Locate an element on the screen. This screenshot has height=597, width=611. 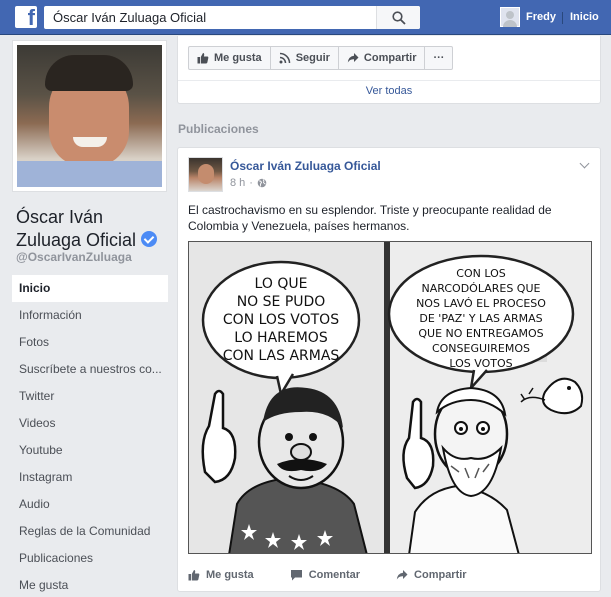
post-author-link: Óscar Iván Zuluaga Oficial is located at coordinates (305, 166).